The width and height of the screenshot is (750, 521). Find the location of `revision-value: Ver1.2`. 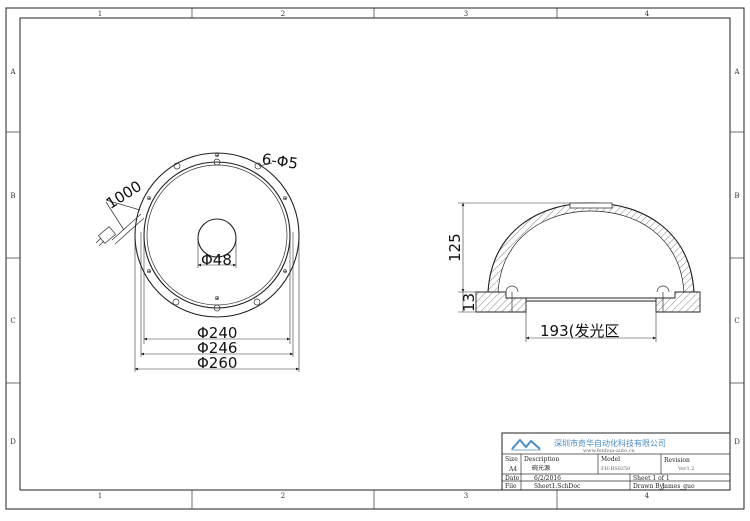

revision-value: Ver1.2 is located at coordinates (685, 469).